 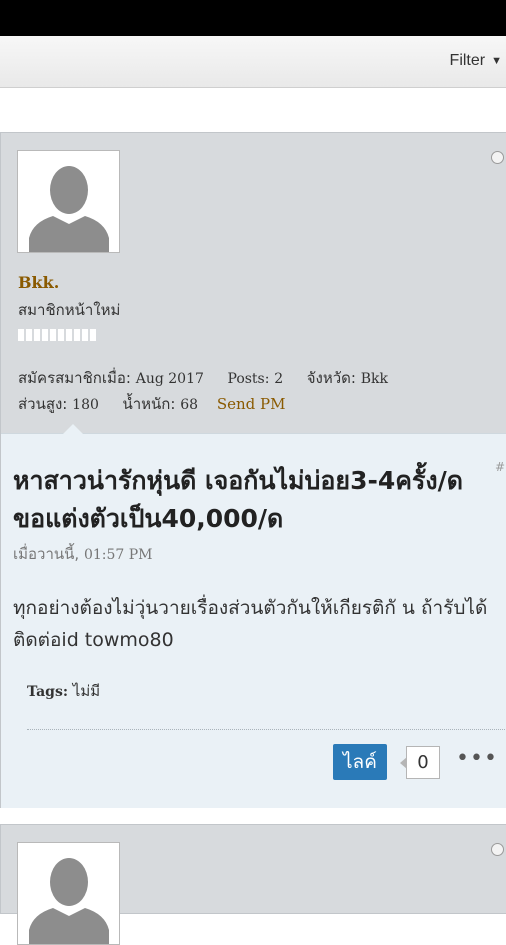 What do you see at coordinates (467, 60) in the screenshot?
I see `filter-label: Filter` at bounding box center [467, 60].